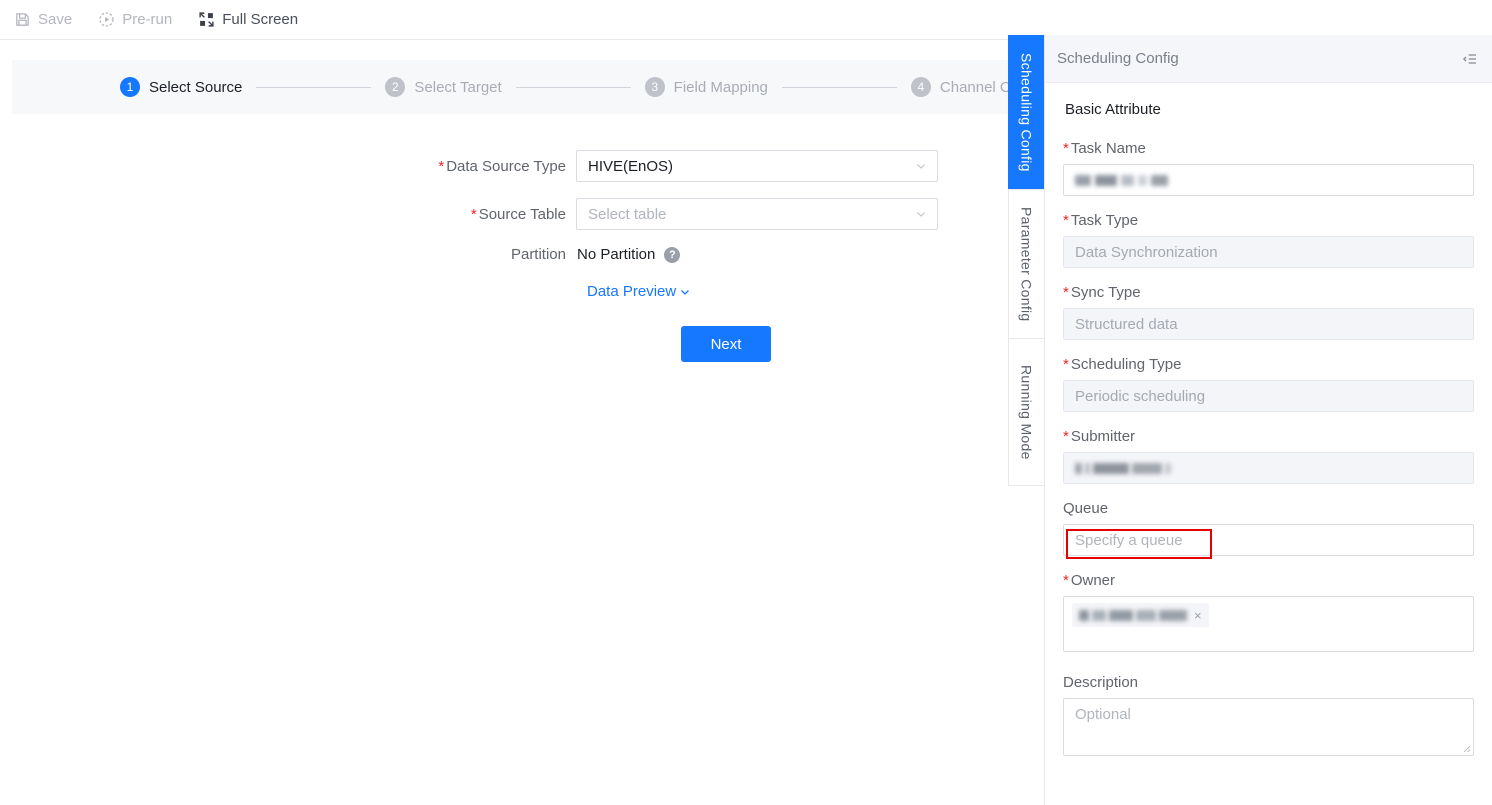  Describe the element at coordinates (654, 87) in the screenshot. I see `step-number: 3` at that location.